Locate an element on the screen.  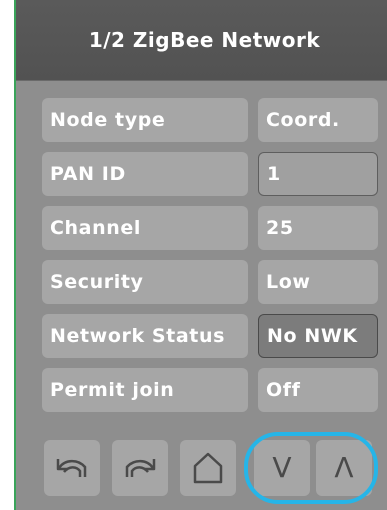
permit-join-value: Off is located at coordinates (318, 390).